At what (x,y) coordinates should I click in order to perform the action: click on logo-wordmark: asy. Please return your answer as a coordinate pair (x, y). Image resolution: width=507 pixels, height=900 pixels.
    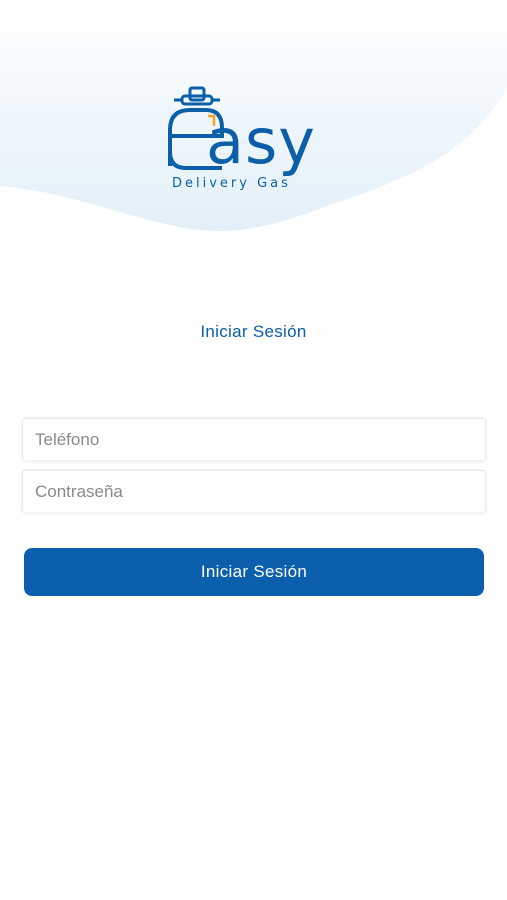
    Looking at the image, I should click on (261, 141).